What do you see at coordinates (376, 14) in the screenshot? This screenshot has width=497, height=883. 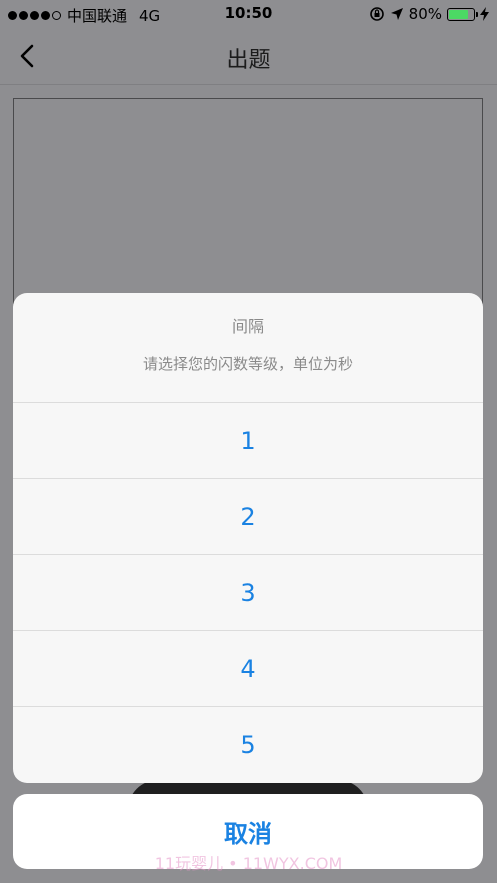 I see `rotation-lock-icon` at bounding box center [376, 14].